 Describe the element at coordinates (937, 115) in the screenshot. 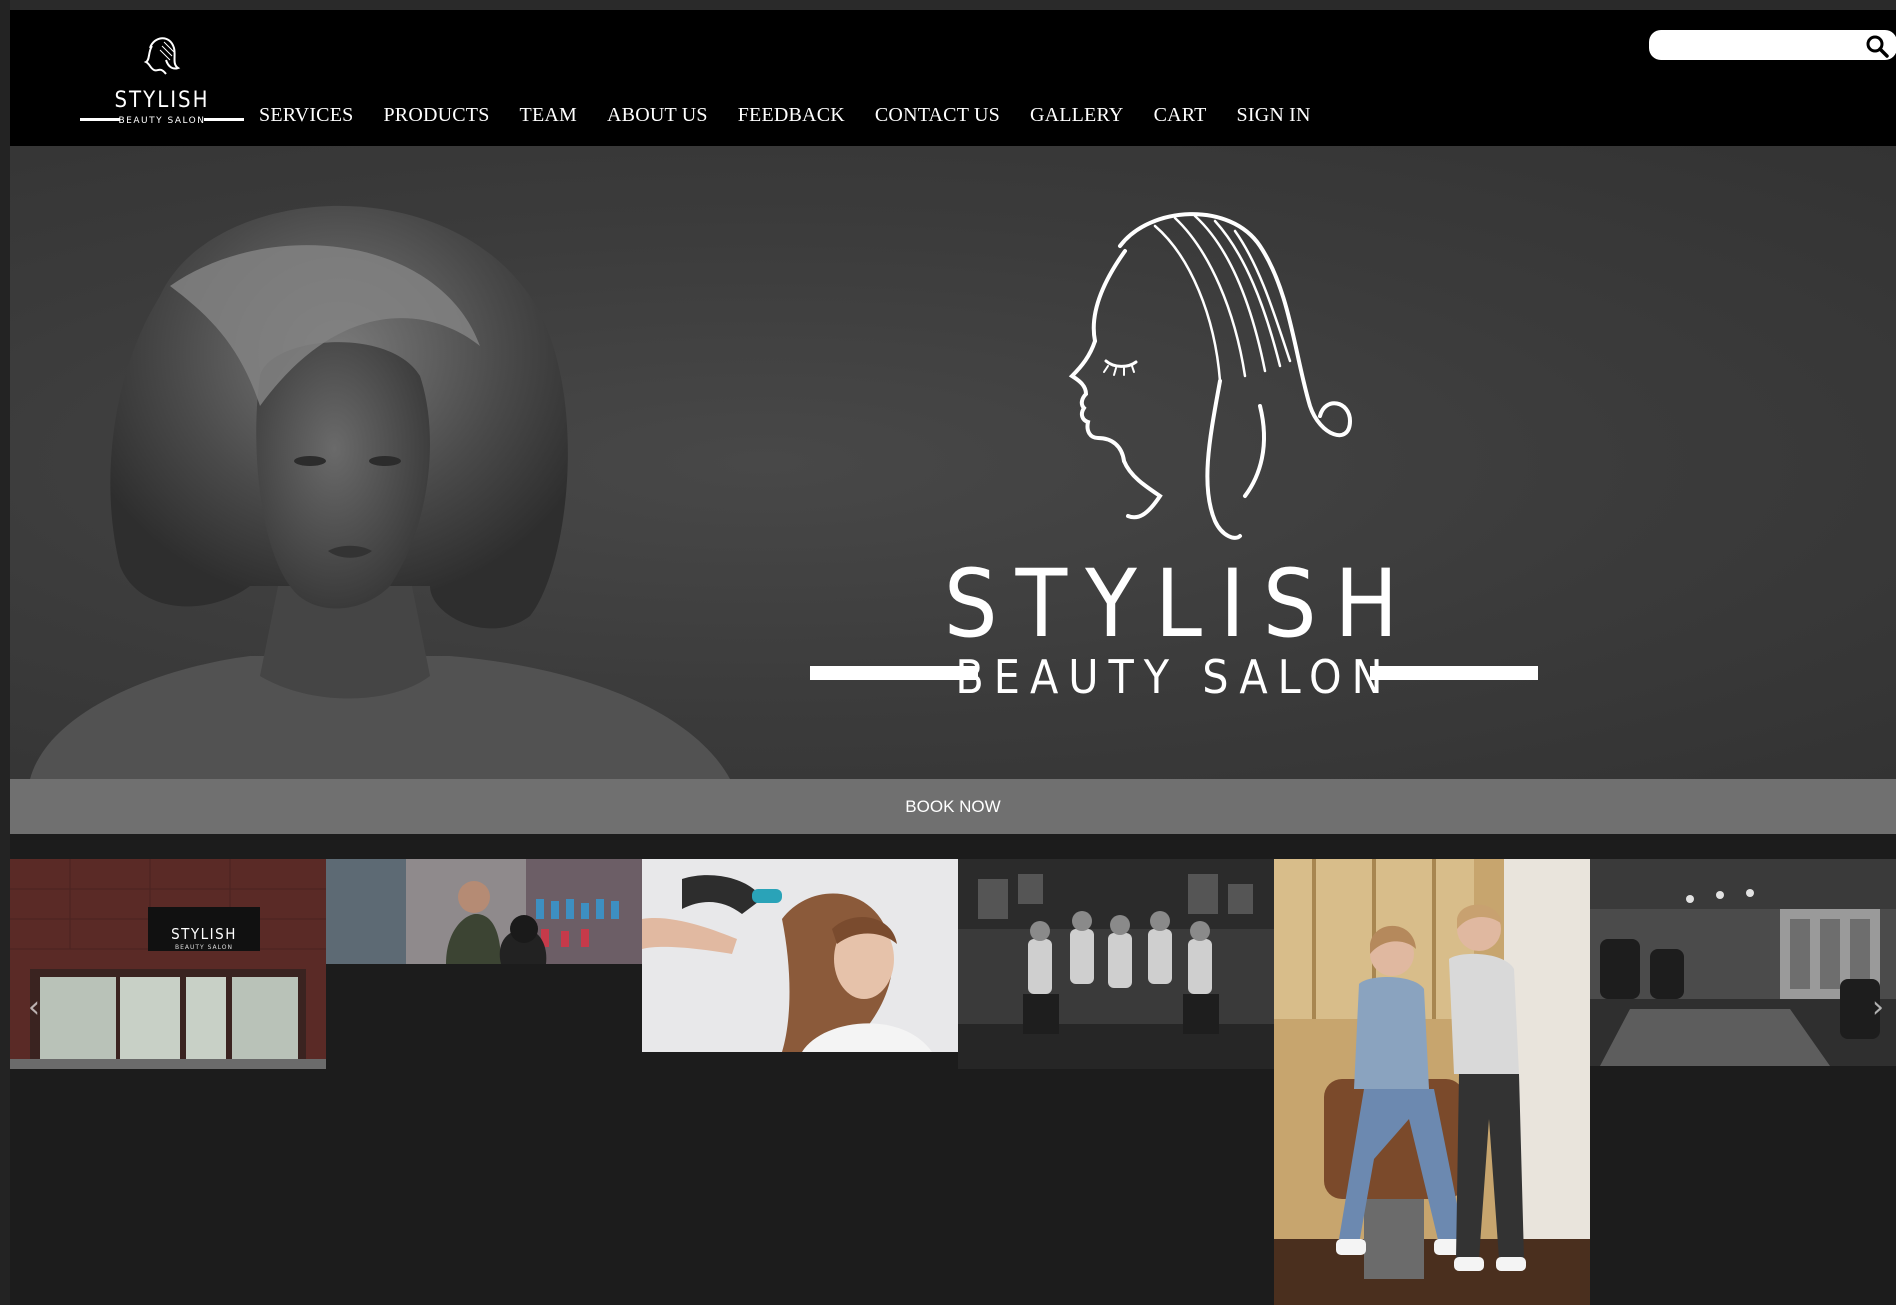

I see `nav-contact-us: CONTACT US` at that location.